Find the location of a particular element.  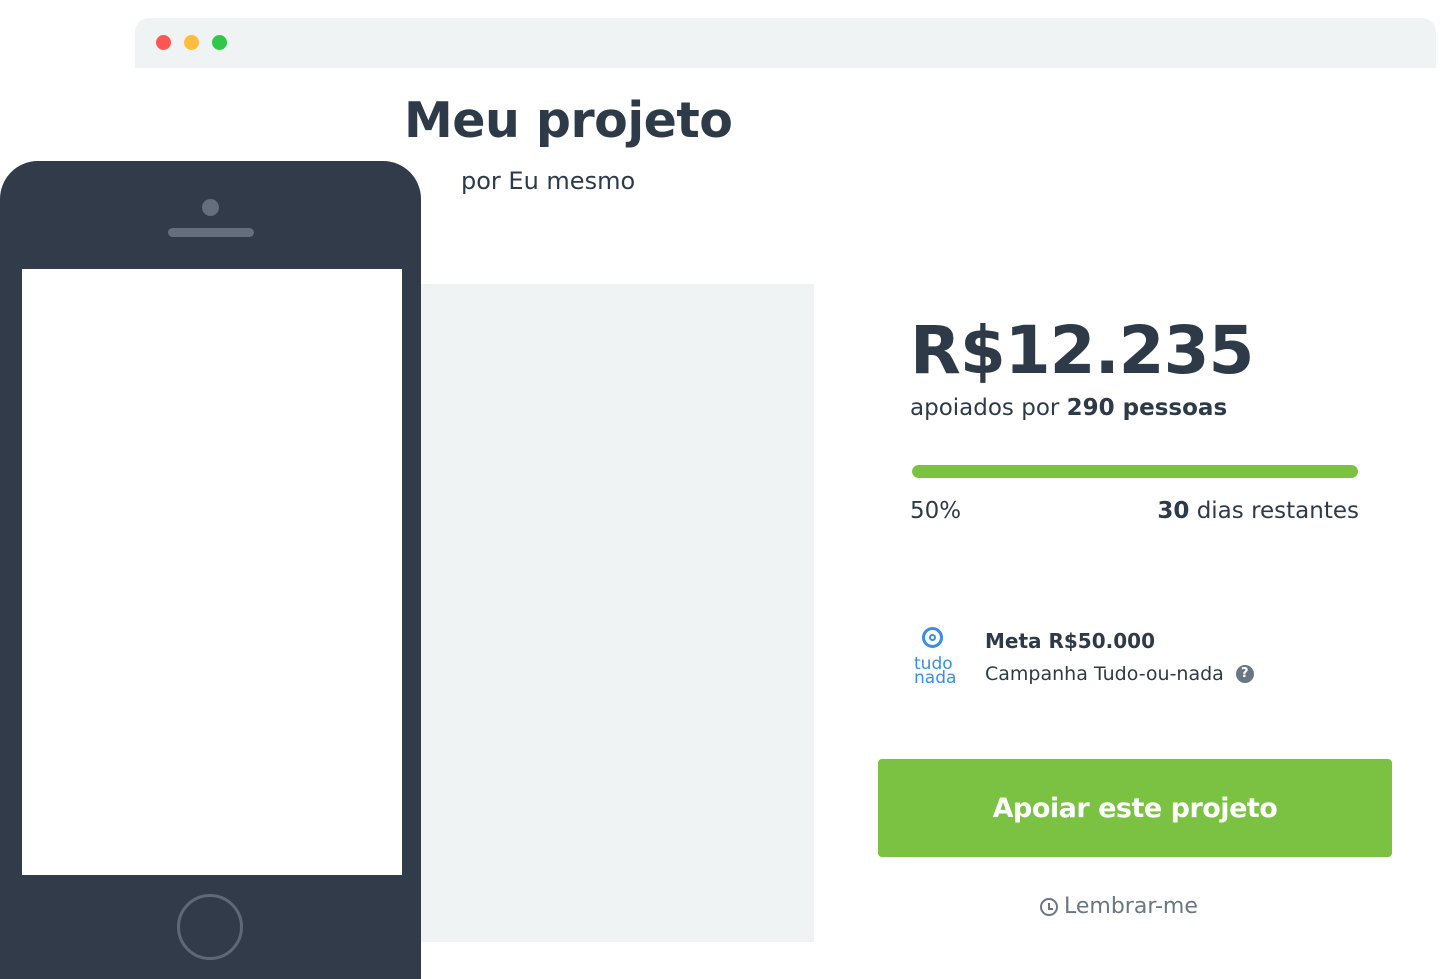

funding-amount: R$12.235 is located at coordinates (1082, 350).